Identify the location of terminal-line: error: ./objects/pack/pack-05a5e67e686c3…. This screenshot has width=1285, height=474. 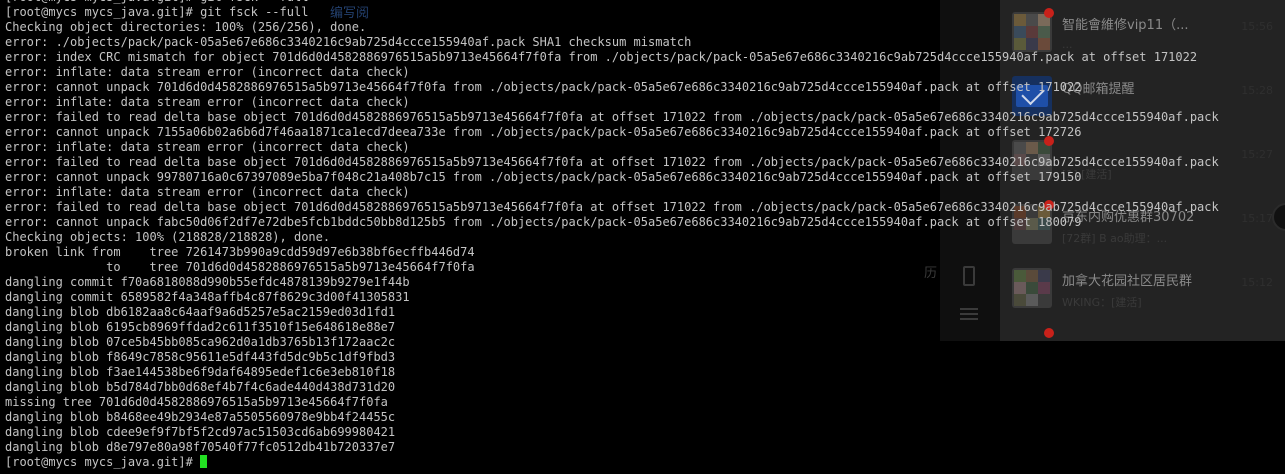
(348, 42).